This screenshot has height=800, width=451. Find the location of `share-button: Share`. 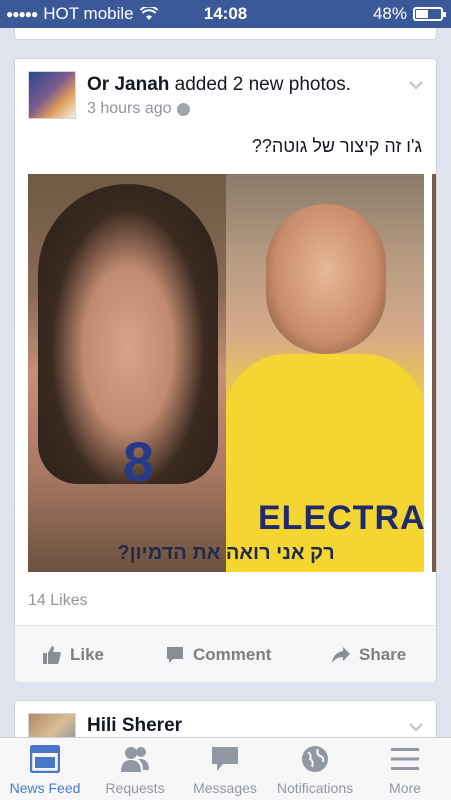

share-button: Share is located at coordinates (368, 654).